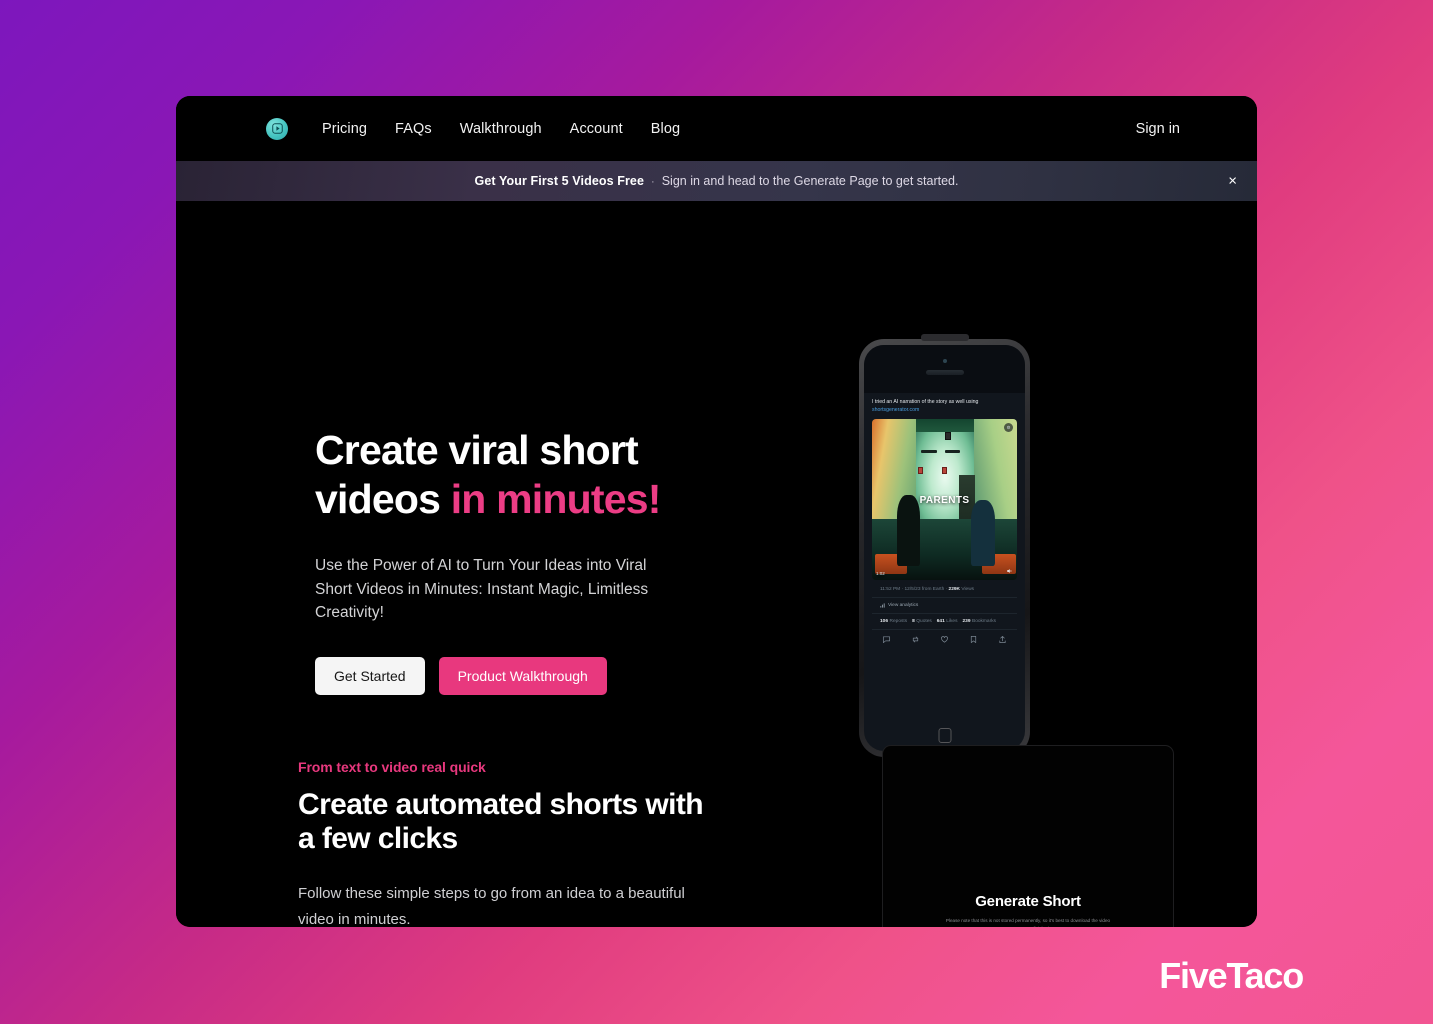 This screenshot has height=1024, width=1433. What do you see at coordinates (378, 838) in the screenshot?
I see `features-title-line2: a few clicks` at bounding box center [378, 838].